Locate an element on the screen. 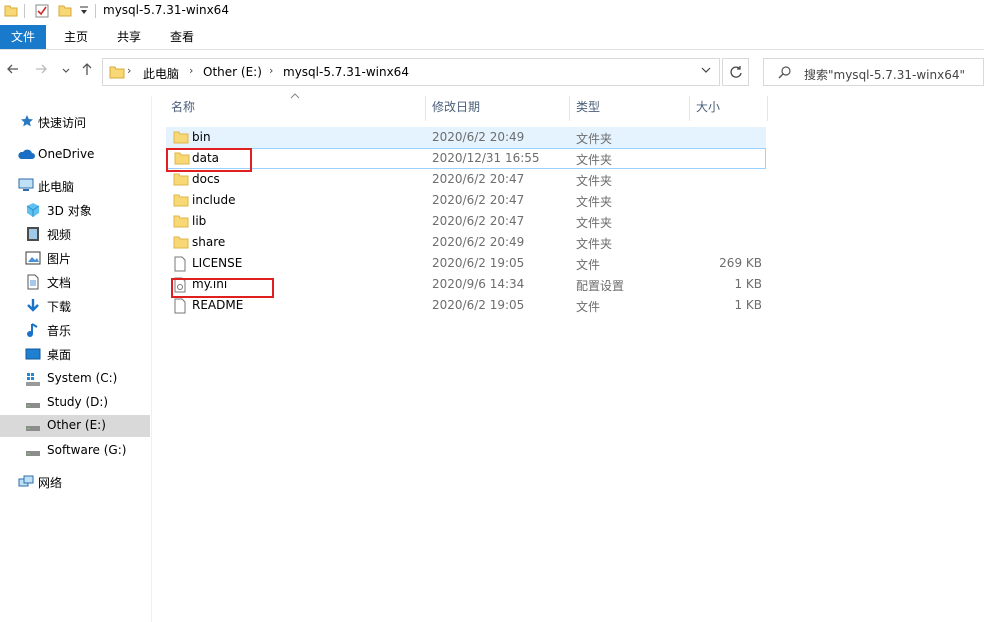 Image resolution: width=984 pixels, height=622 pixels. file-name: share is located at coordinates (209, 242).